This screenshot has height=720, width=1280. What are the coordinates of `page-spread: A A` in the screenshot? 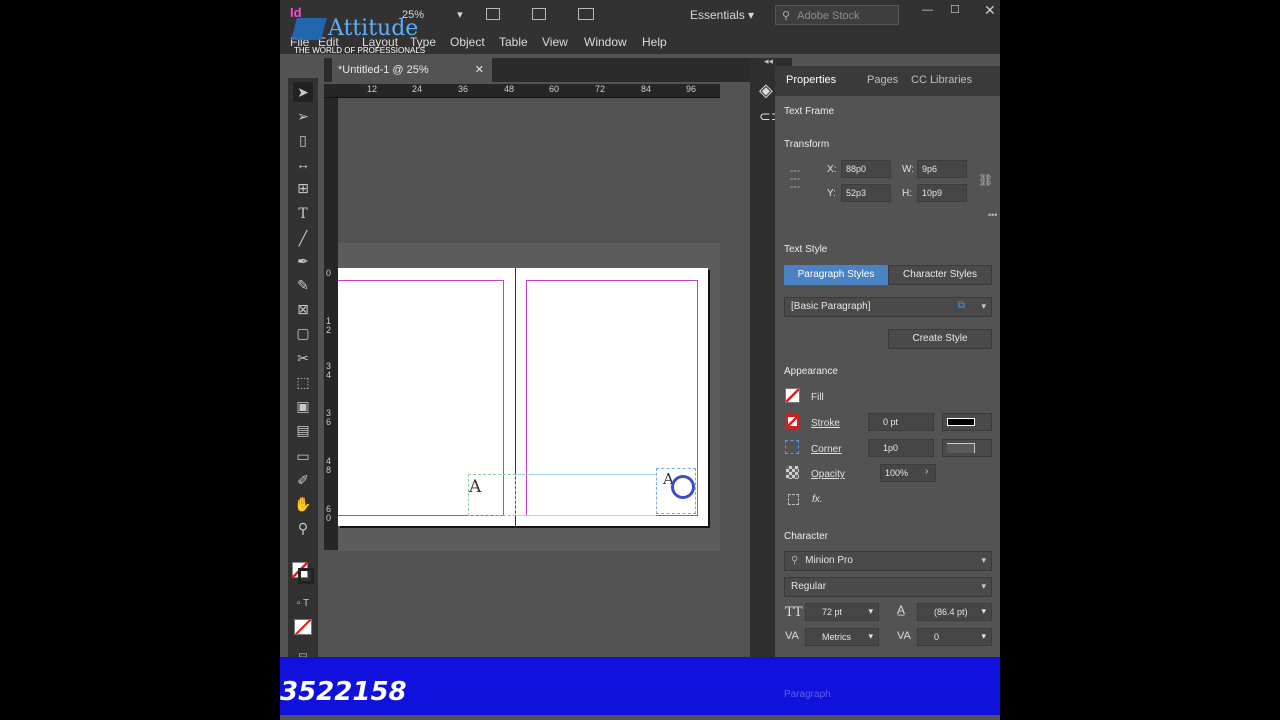 It's located at (523, 397).